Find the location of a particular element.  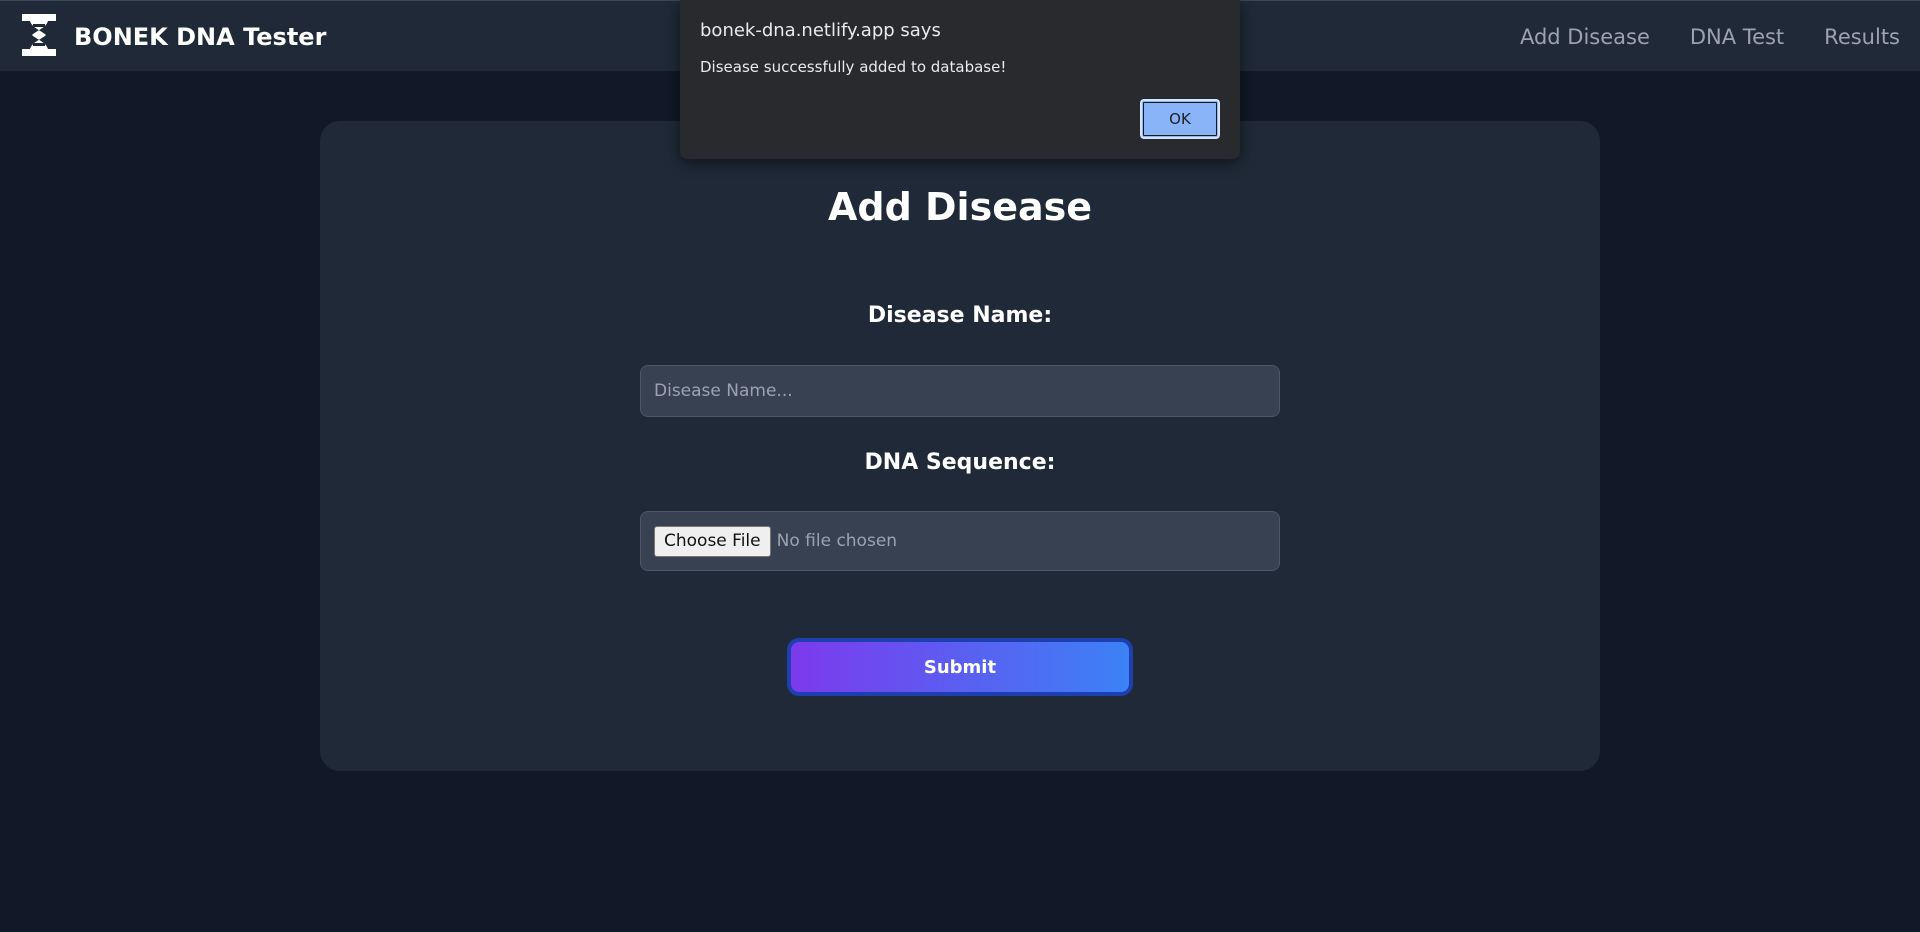

nav-link-add-disease: Add Disease is located at coordinates (1585, 37).